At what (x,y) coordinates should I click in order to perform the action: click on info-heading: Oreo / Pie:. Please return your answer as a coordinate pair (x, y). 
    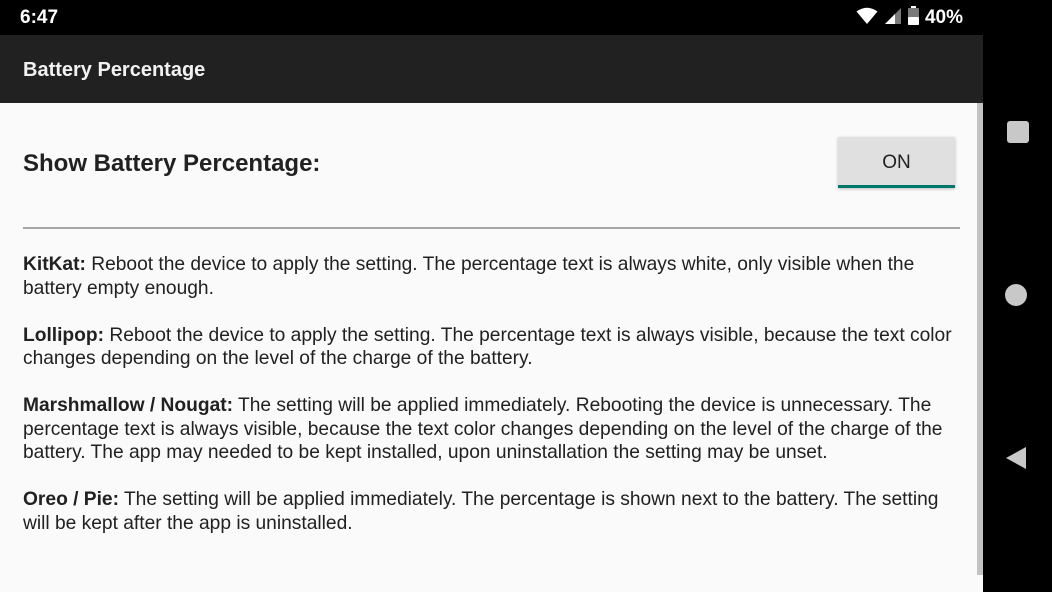
    Looking at the image, I should click on (71, 499).